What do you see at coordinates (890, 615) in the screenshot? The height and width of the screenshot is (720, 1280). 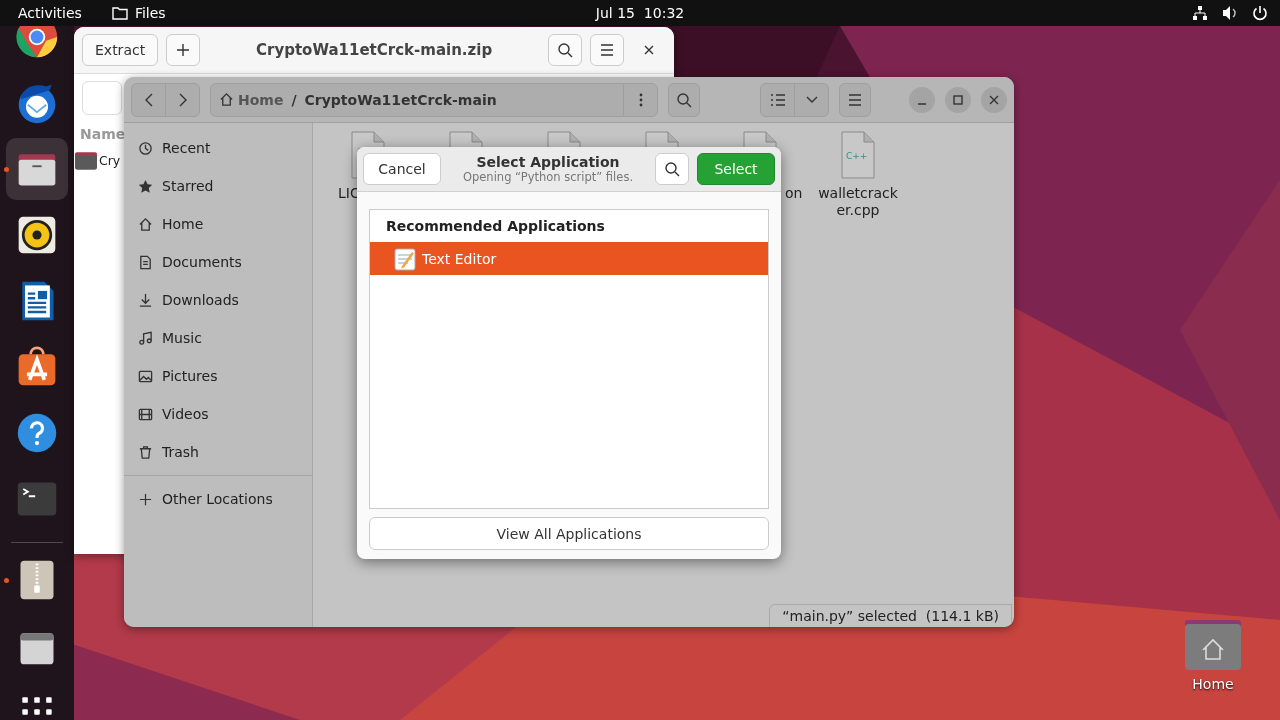 I see `status-text: “main.py” selected (114.1 kB)` at bounding box center [890, 615].